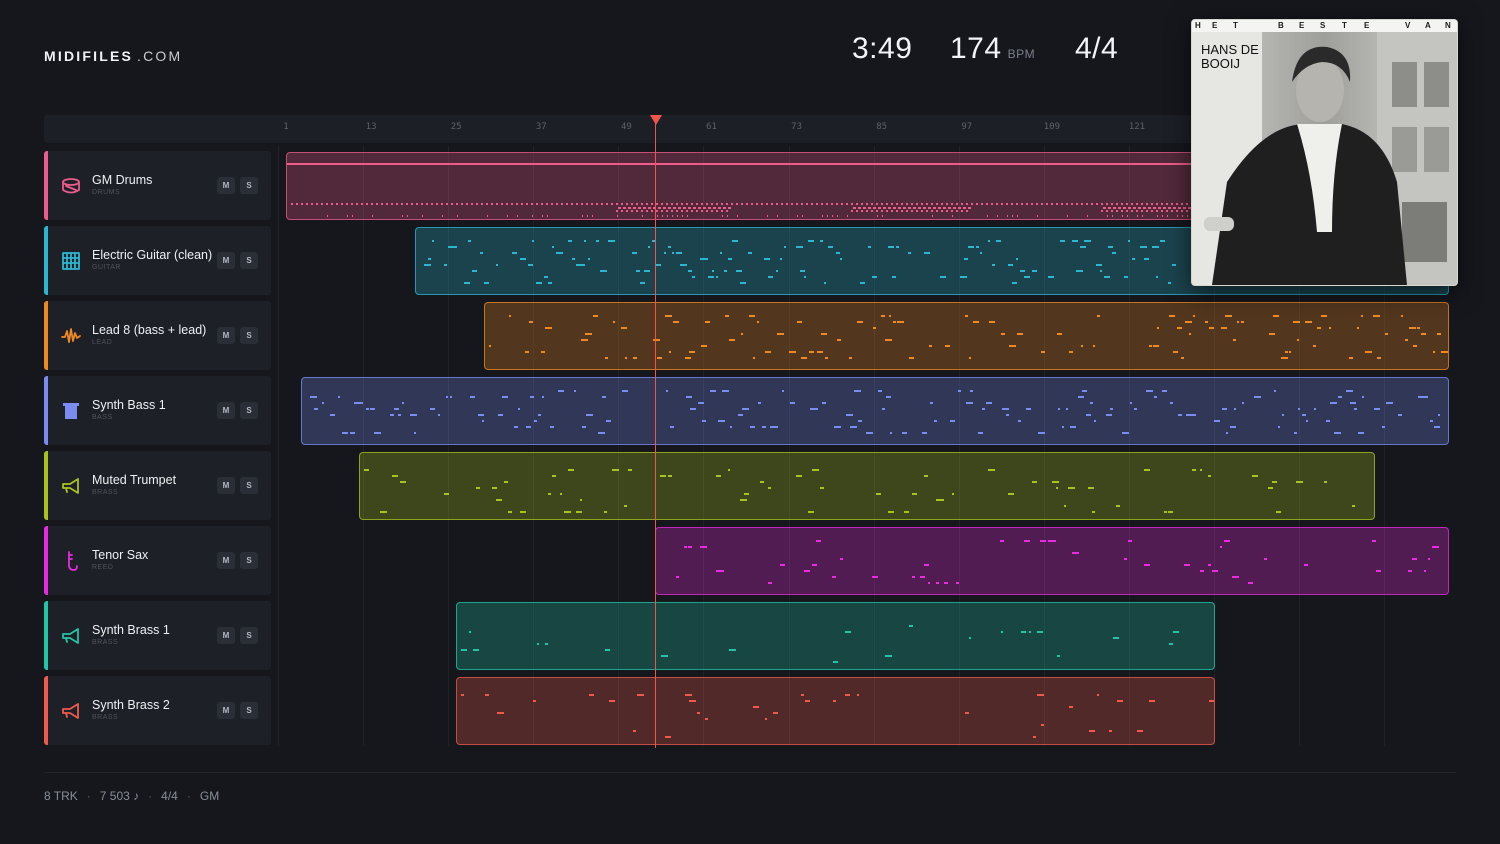 Image resolution: width=1500 pixels, height=844 pixels. Describe the element at coordinates (157, 485) in the screenshot. I see `track-header: Muted Trumpet BRASS M S` at that location.